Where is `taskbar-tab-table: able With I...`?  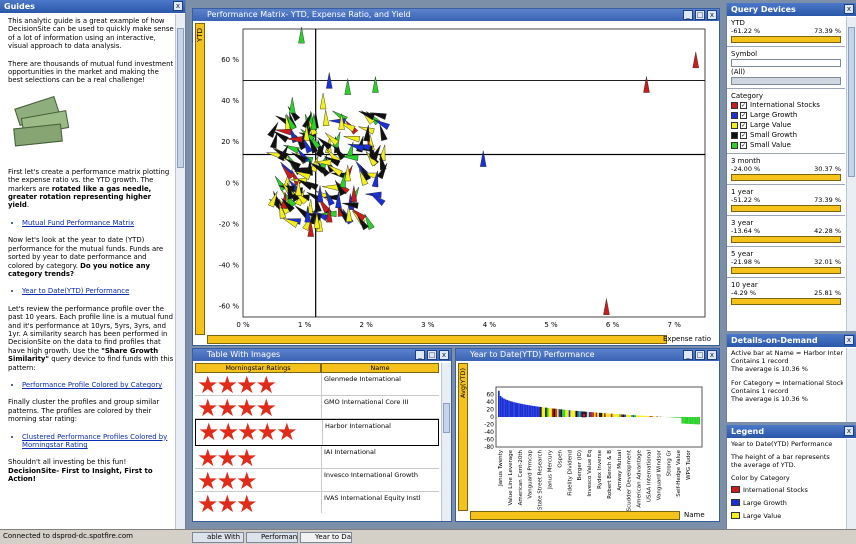
taskbar-tab-table: able With I... is located at coordinates (218, 537).